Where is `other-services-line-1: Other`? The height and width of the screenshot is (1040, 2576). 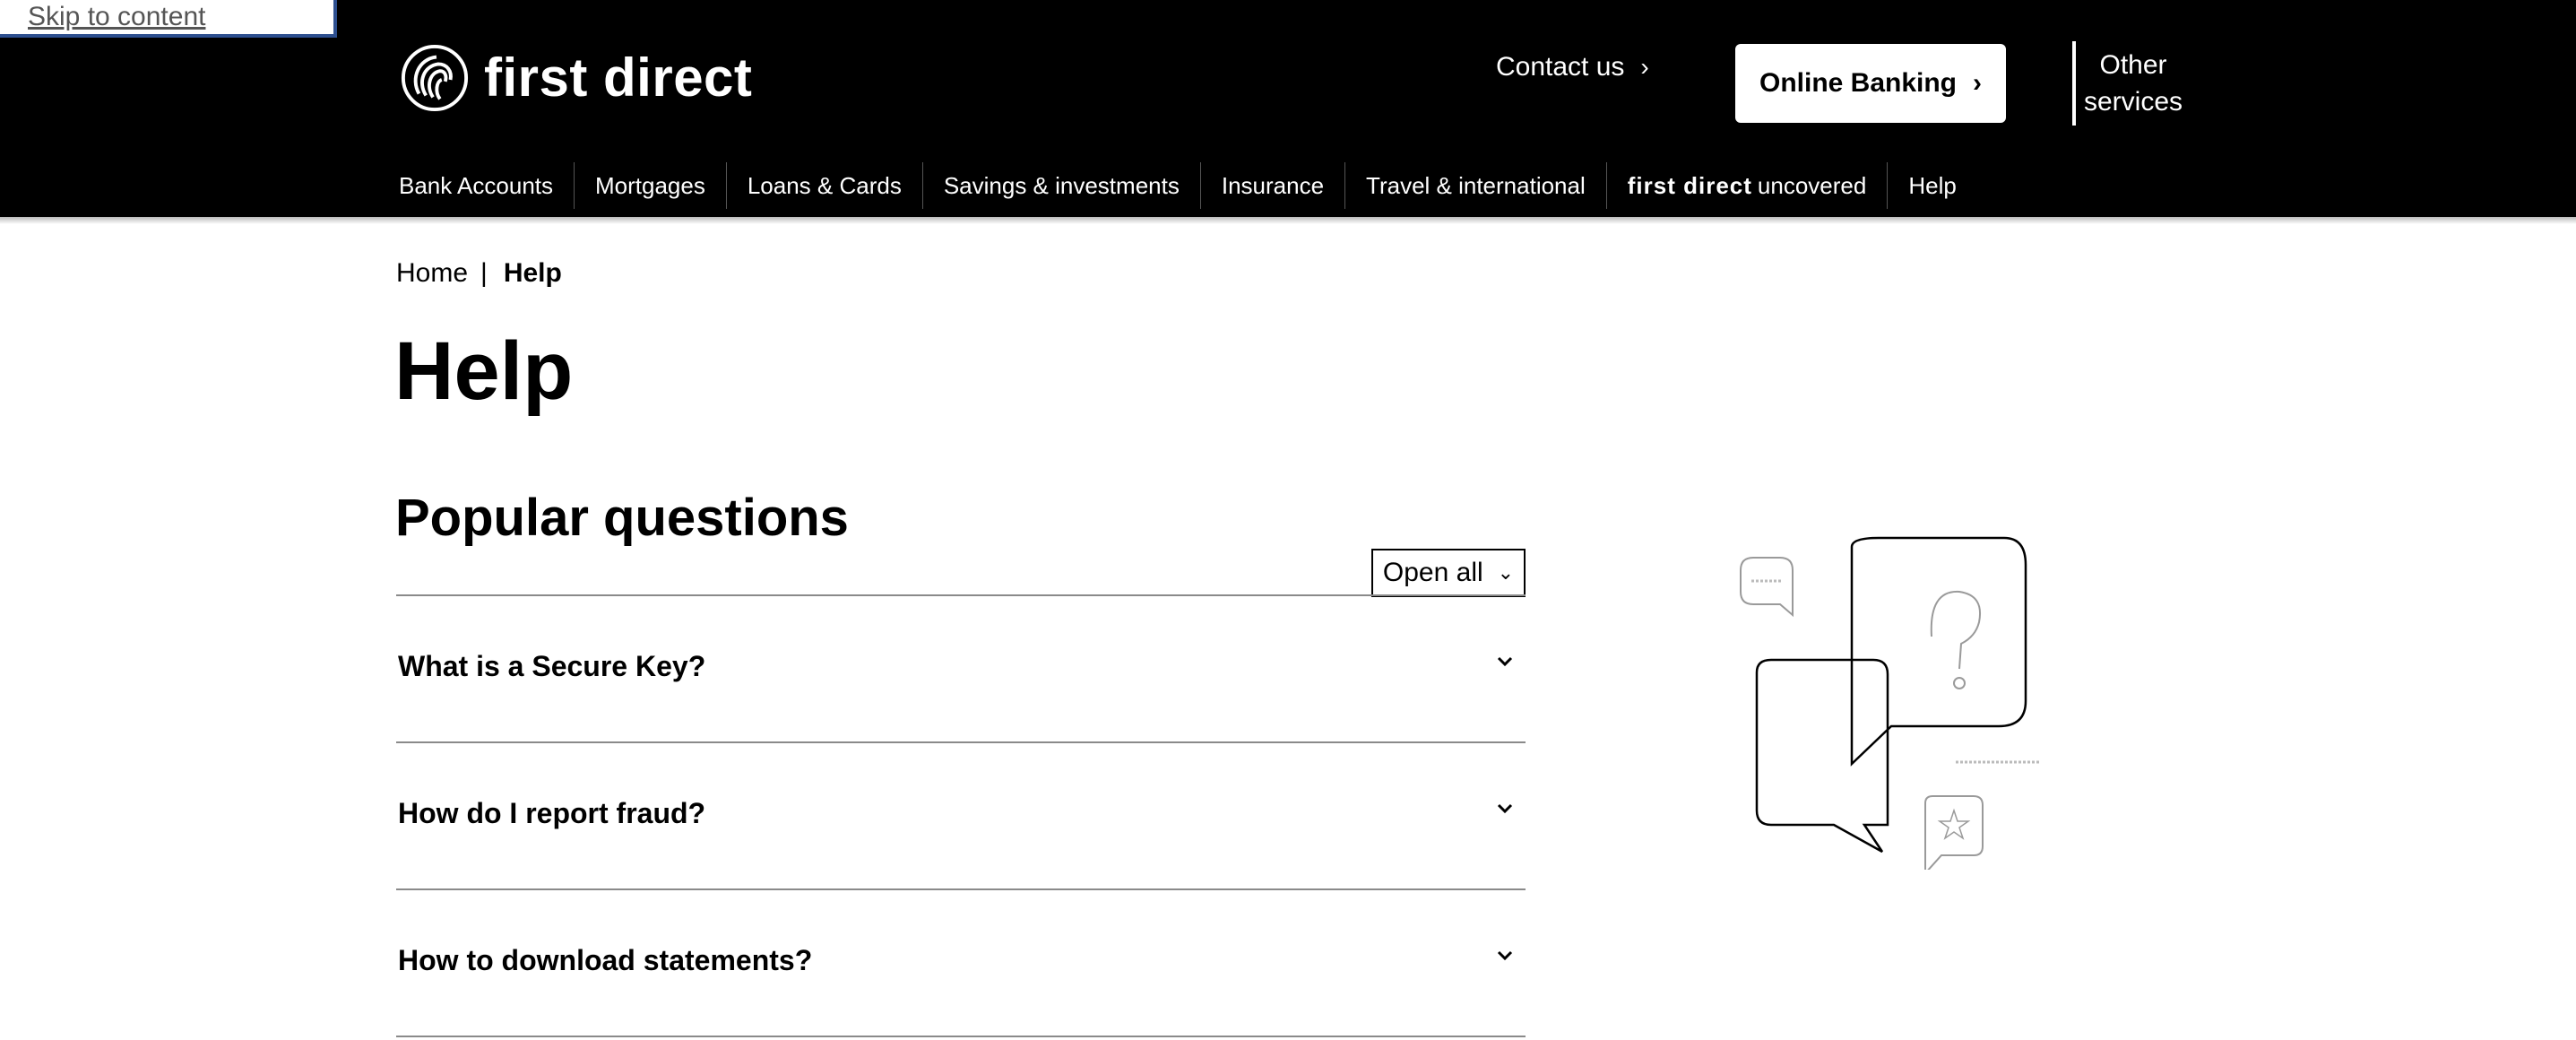
other-services-line-1: Other is located at coordinates (2133, 65).